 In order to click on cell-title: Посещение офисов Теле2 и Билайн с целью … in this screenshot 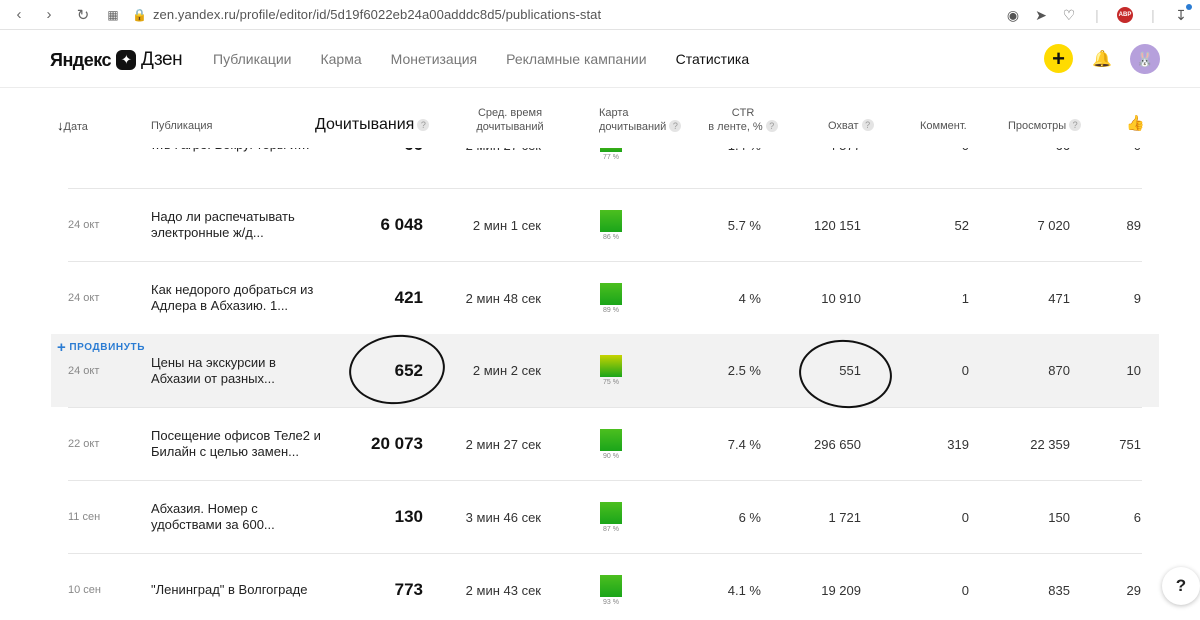, I will do `click(236, 444)`.